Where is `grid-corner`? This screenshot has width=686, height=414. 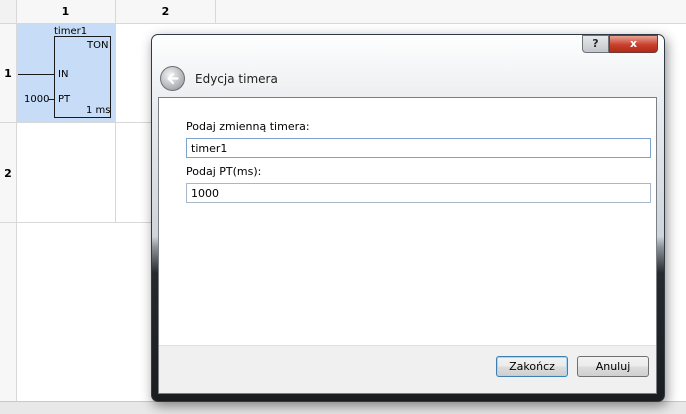
grid-corner is located at coordinates (8, 11).